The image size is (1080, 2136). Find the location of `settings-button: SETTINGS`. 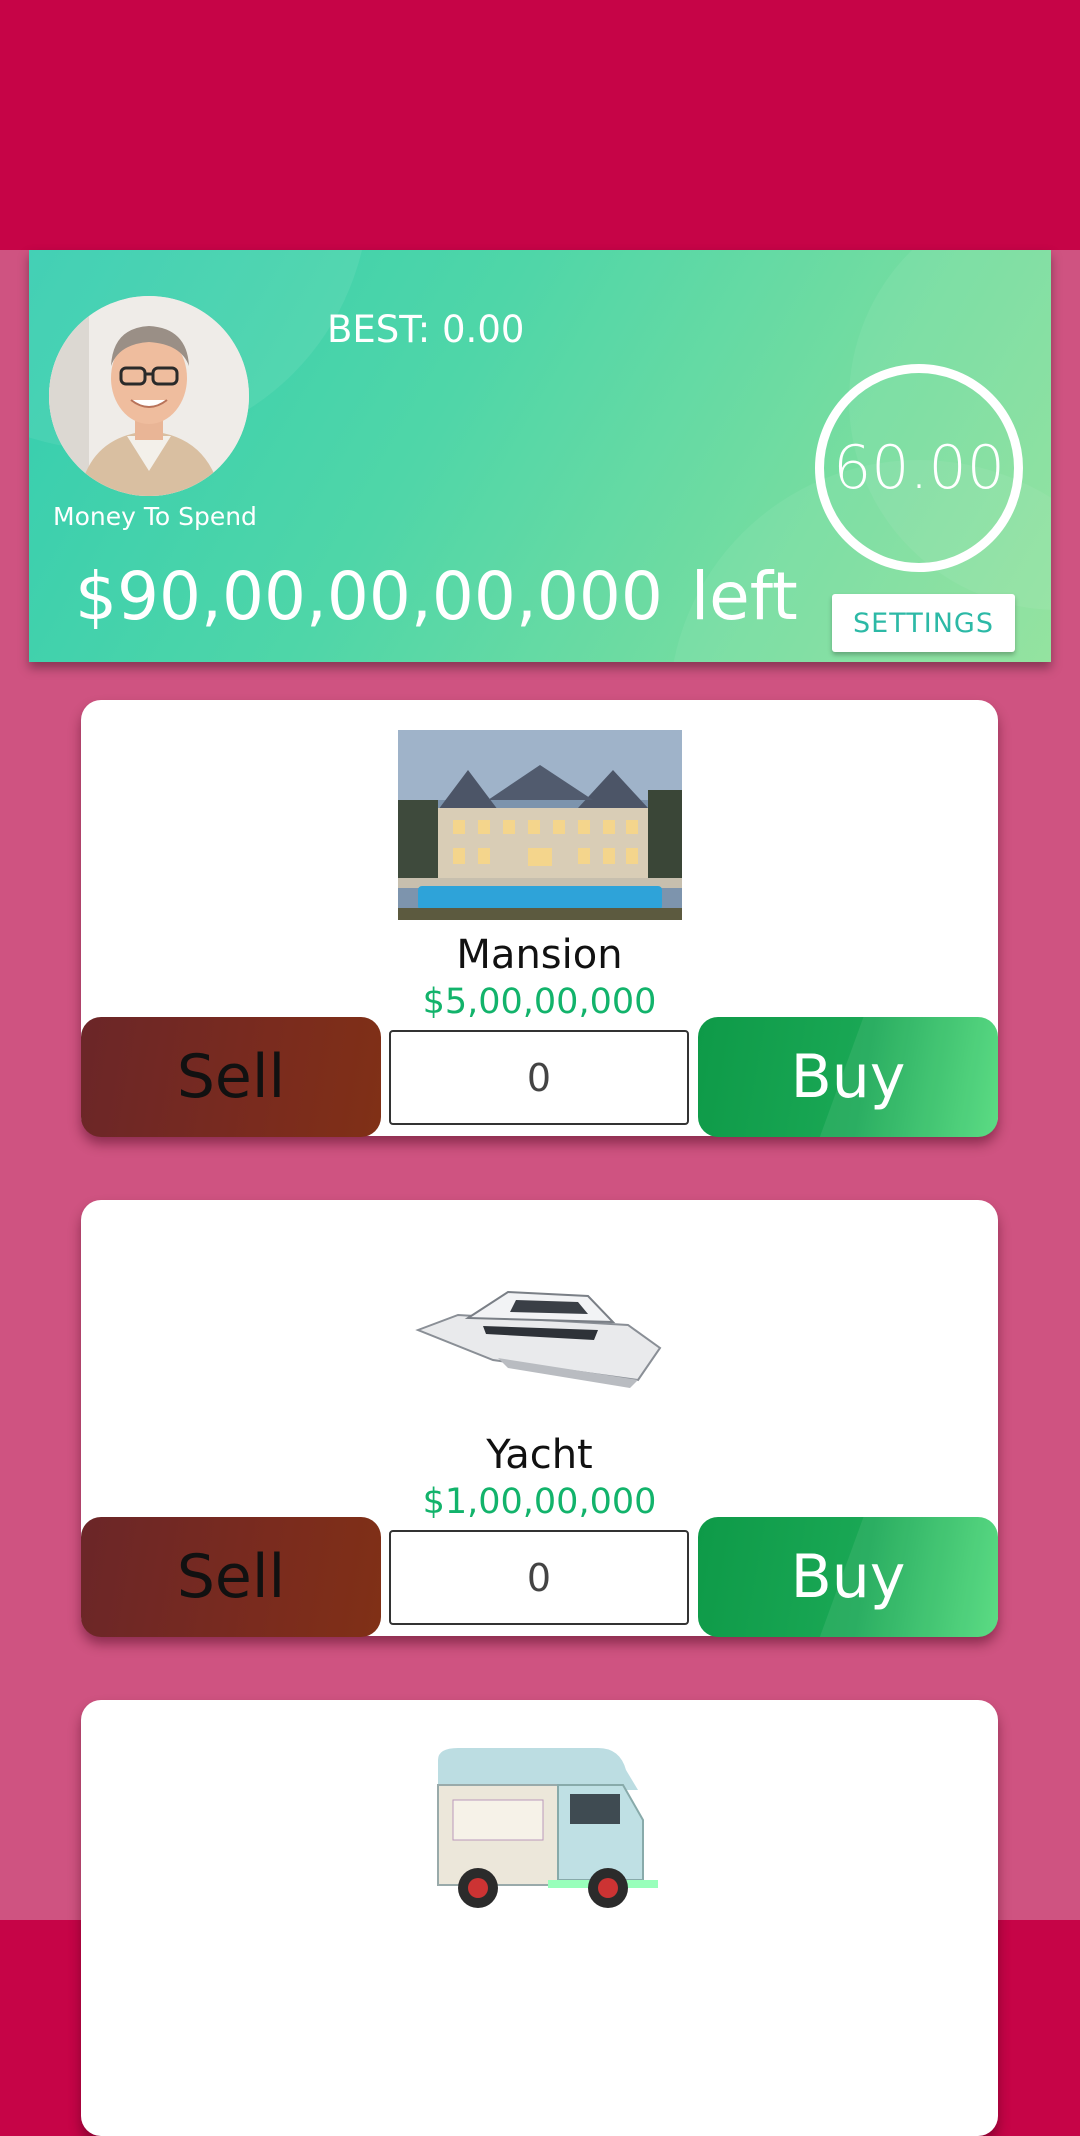

settings-button: SETTINGS is located at coordinates (923, 623).